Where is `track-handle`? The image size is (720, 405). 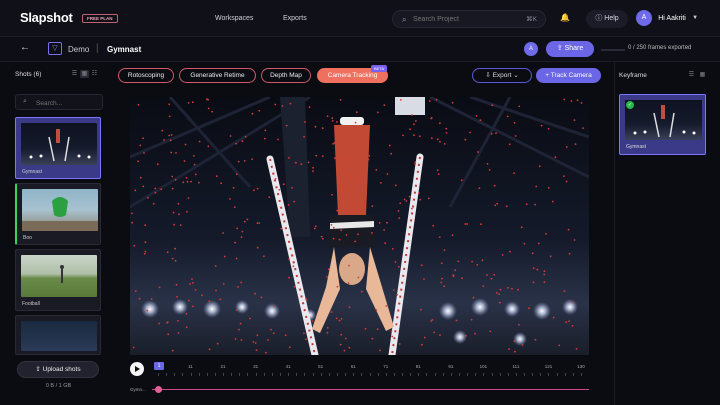
track-handle is located at coordinates (158, 389).